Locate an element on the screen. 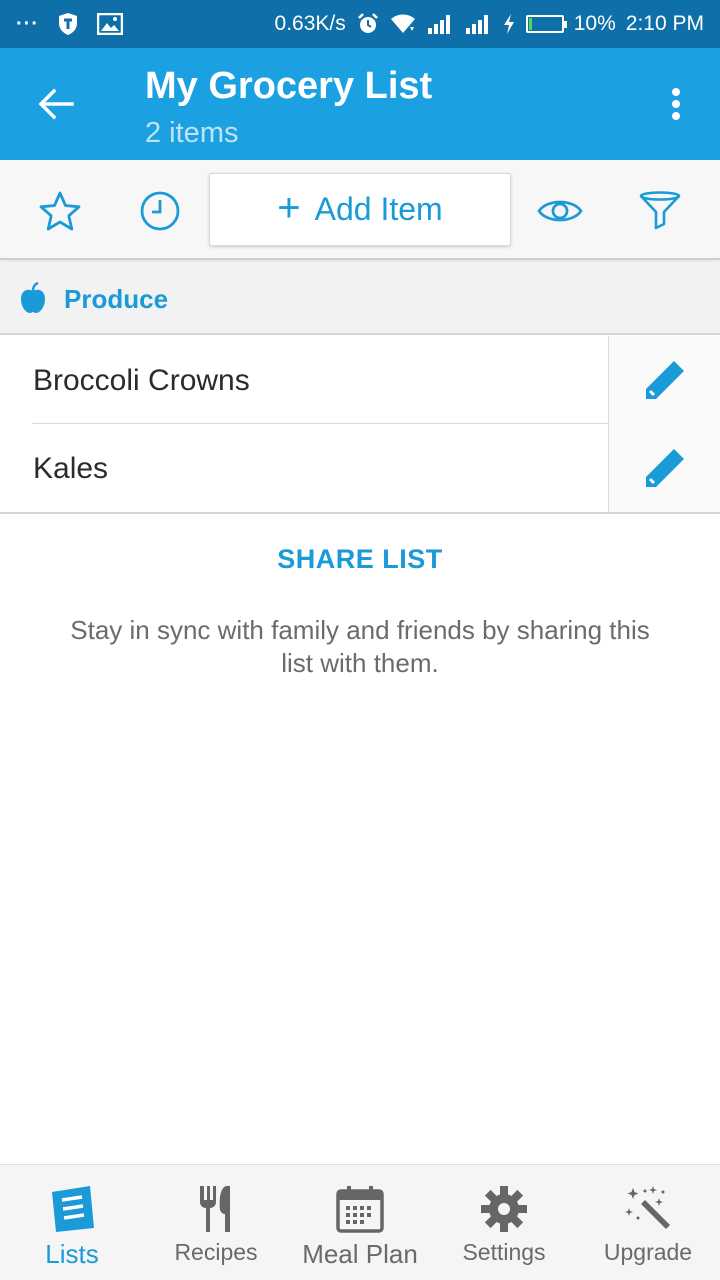 The width and height of the screenshot is (720, 1280). nav-label: Lists is located at coordinates (72, 1254).